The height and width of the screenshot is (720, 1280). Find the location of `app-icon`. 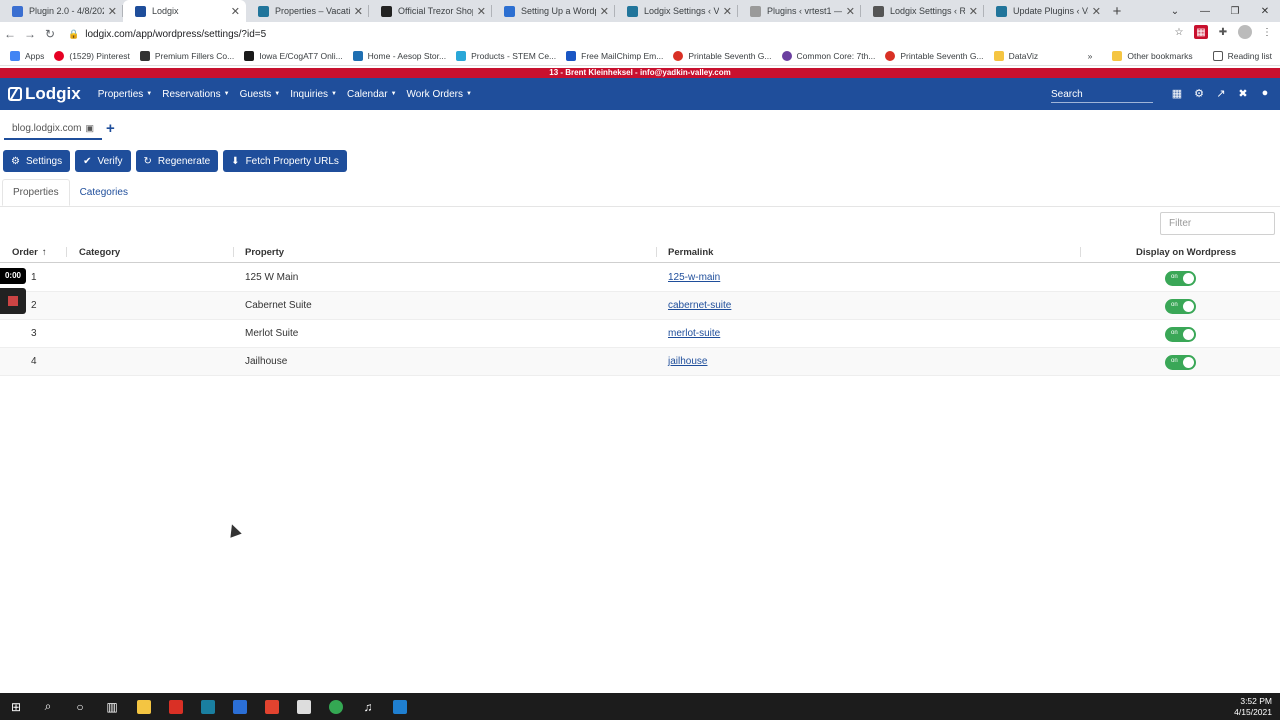

app-icon is located at coordinates (208, 706).